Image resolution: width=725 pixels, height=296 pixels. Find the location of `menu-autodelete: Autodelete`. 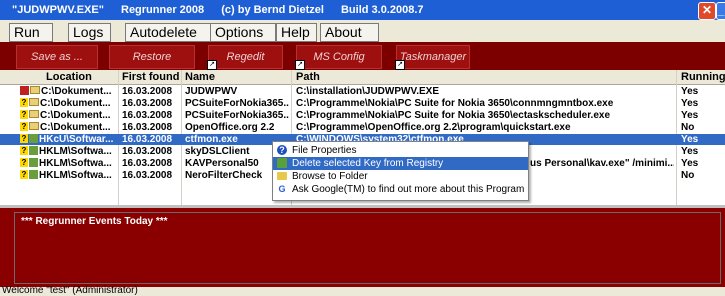

menu-autodelete: Autodelete is located at coordinates (168, 32).